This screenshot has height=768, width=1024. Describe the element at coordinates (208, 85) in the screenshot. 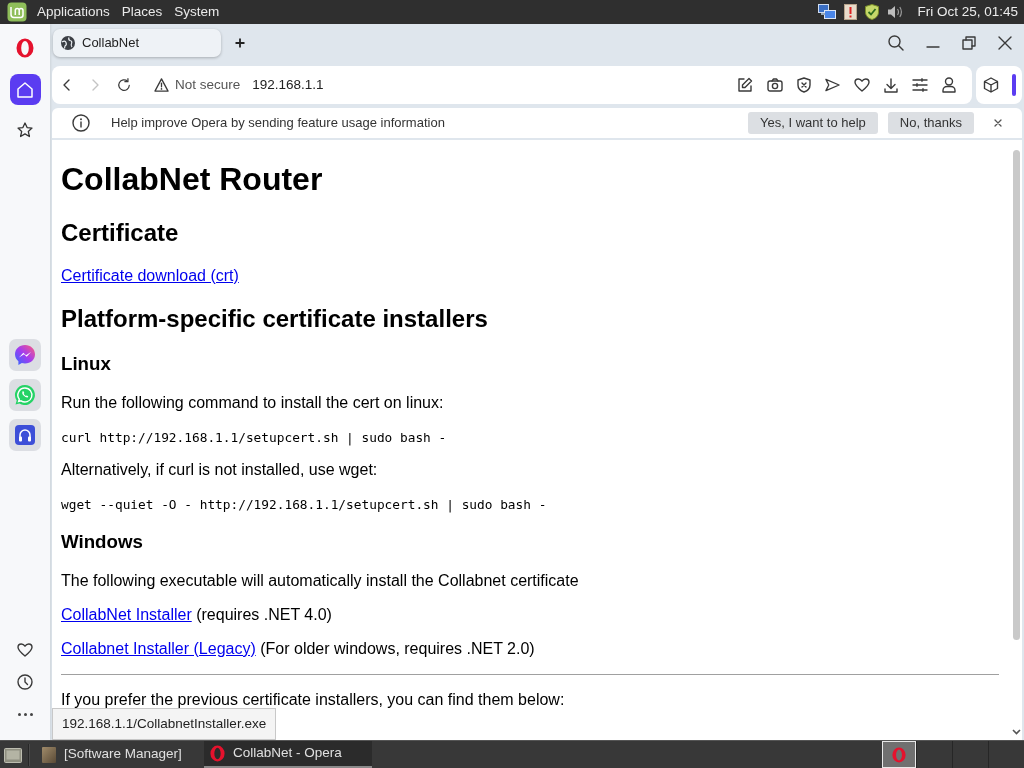

I see `security-label: Not secure` at that location.